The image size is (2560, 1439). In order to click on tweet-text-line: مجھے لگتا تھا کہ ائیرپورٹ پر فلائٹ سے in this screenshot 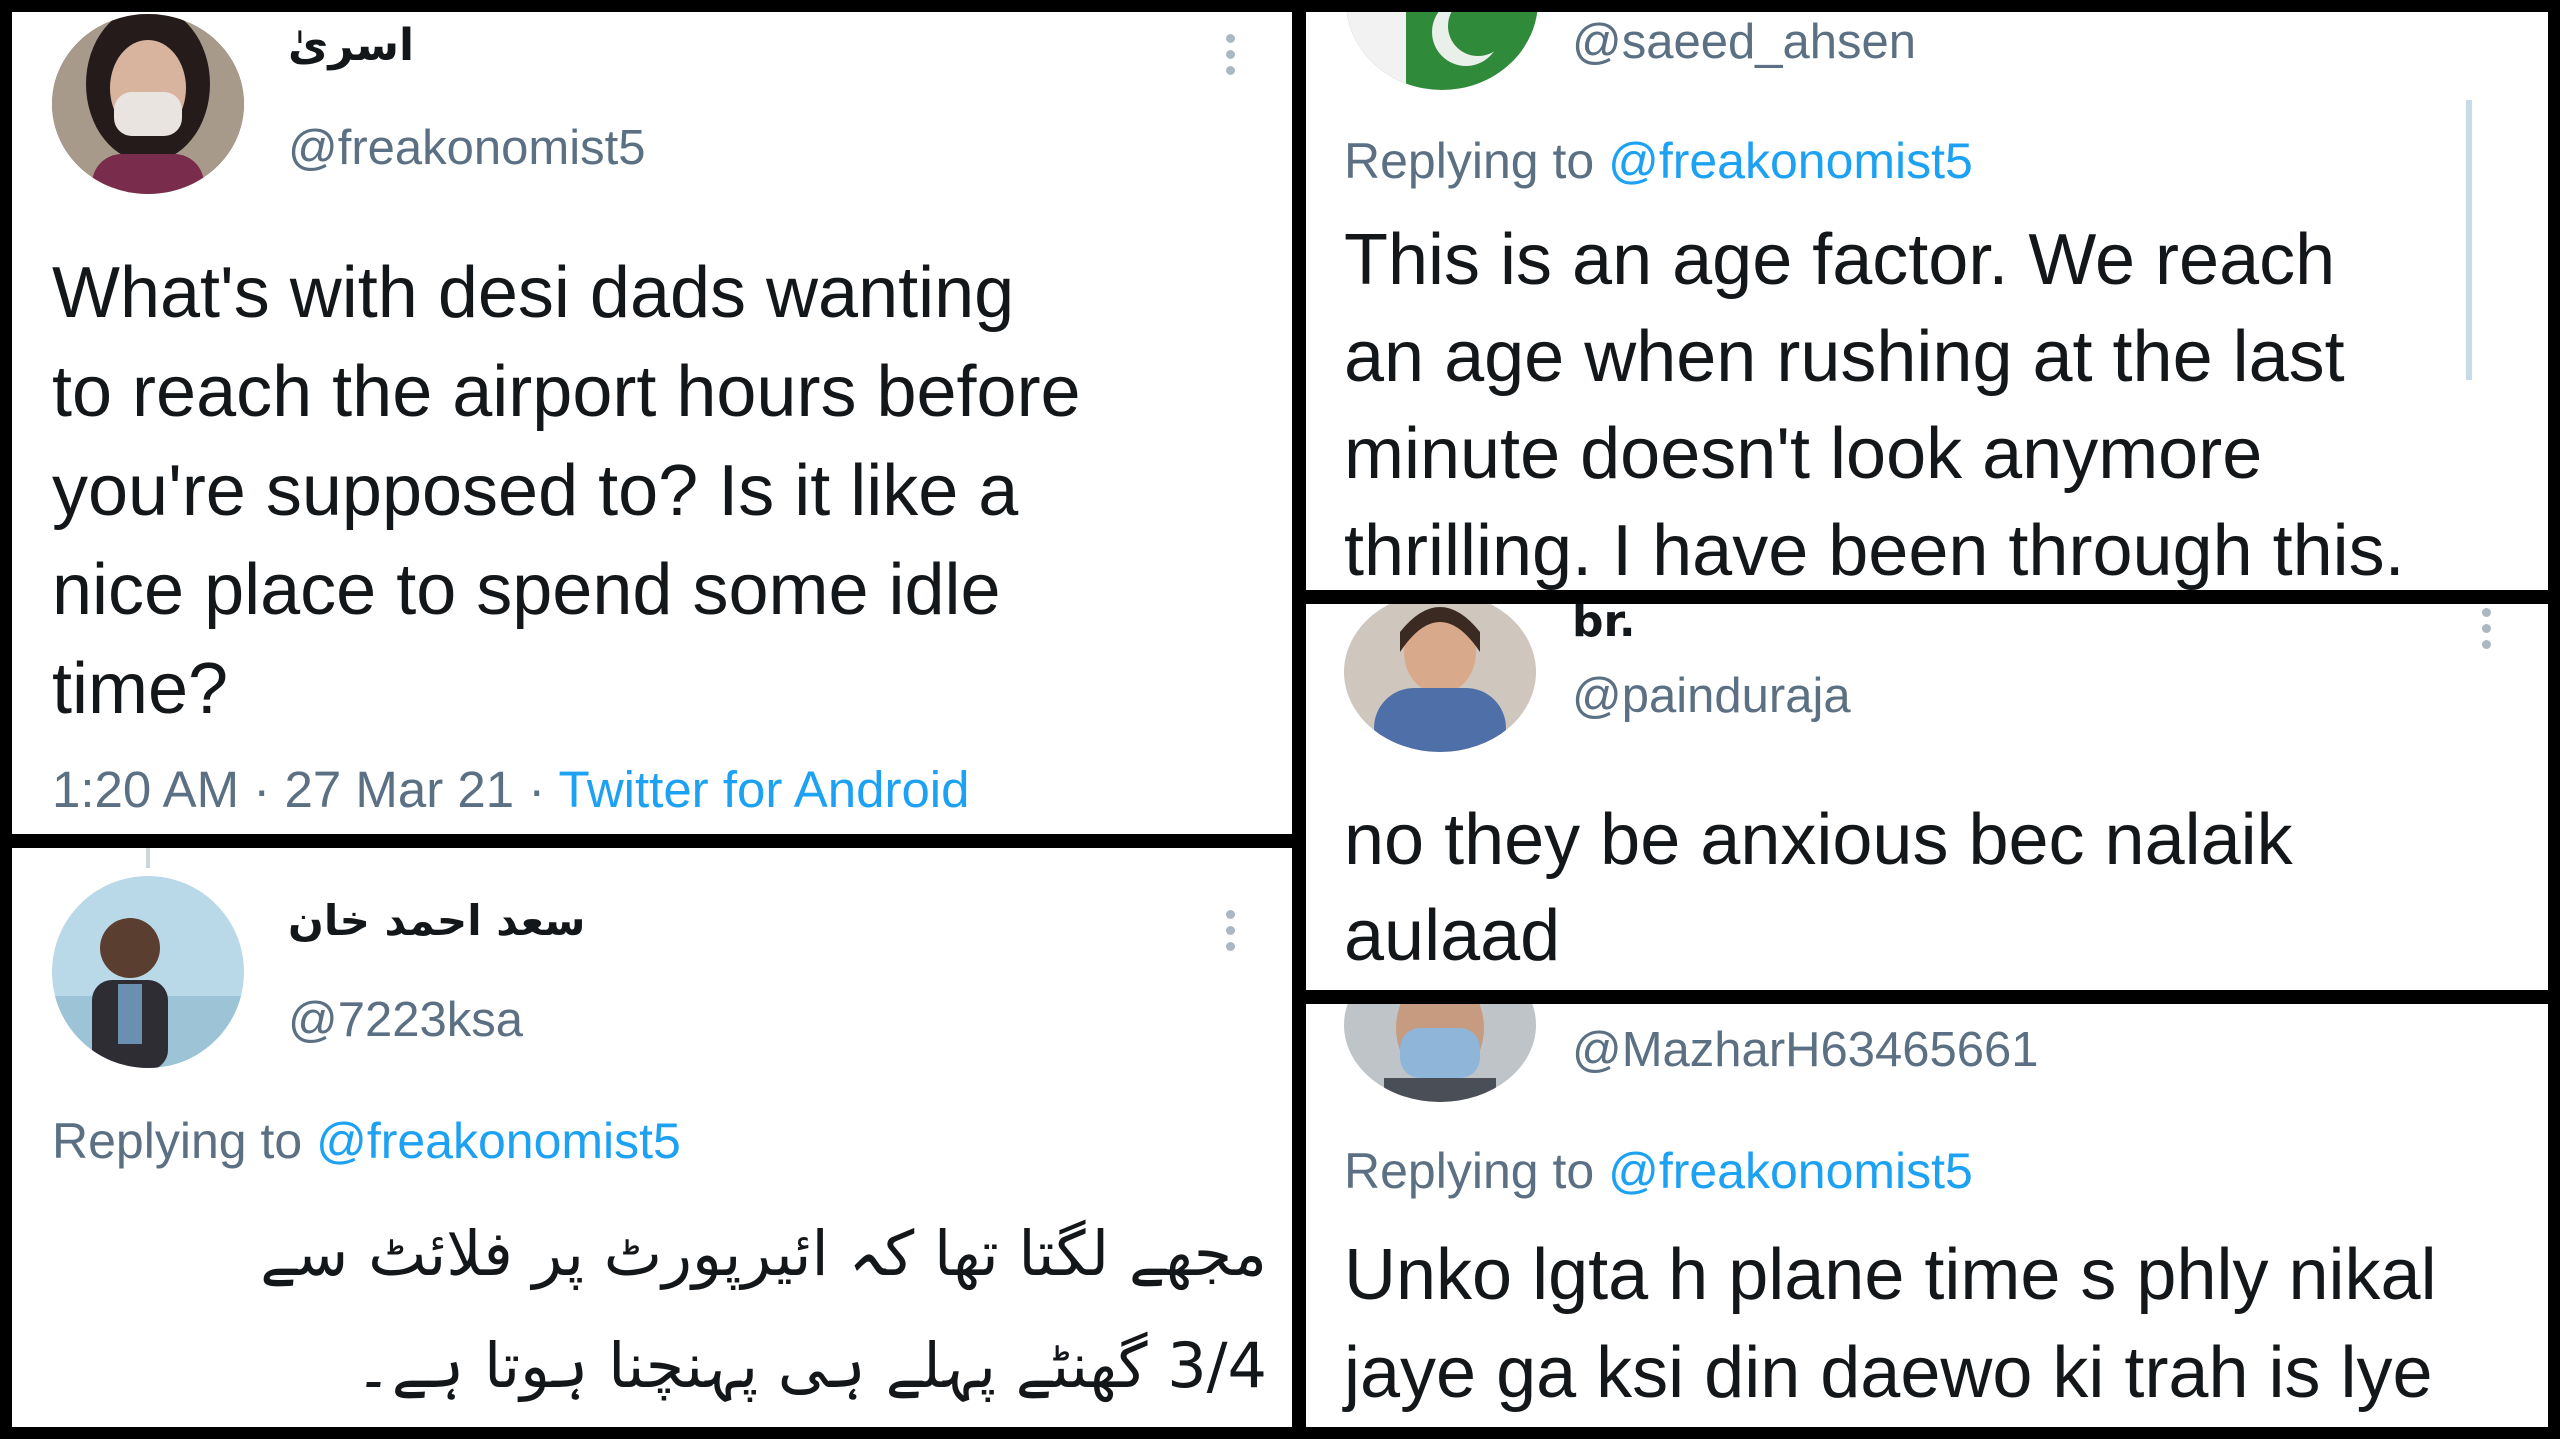, I will do `click(763, 1253)`.